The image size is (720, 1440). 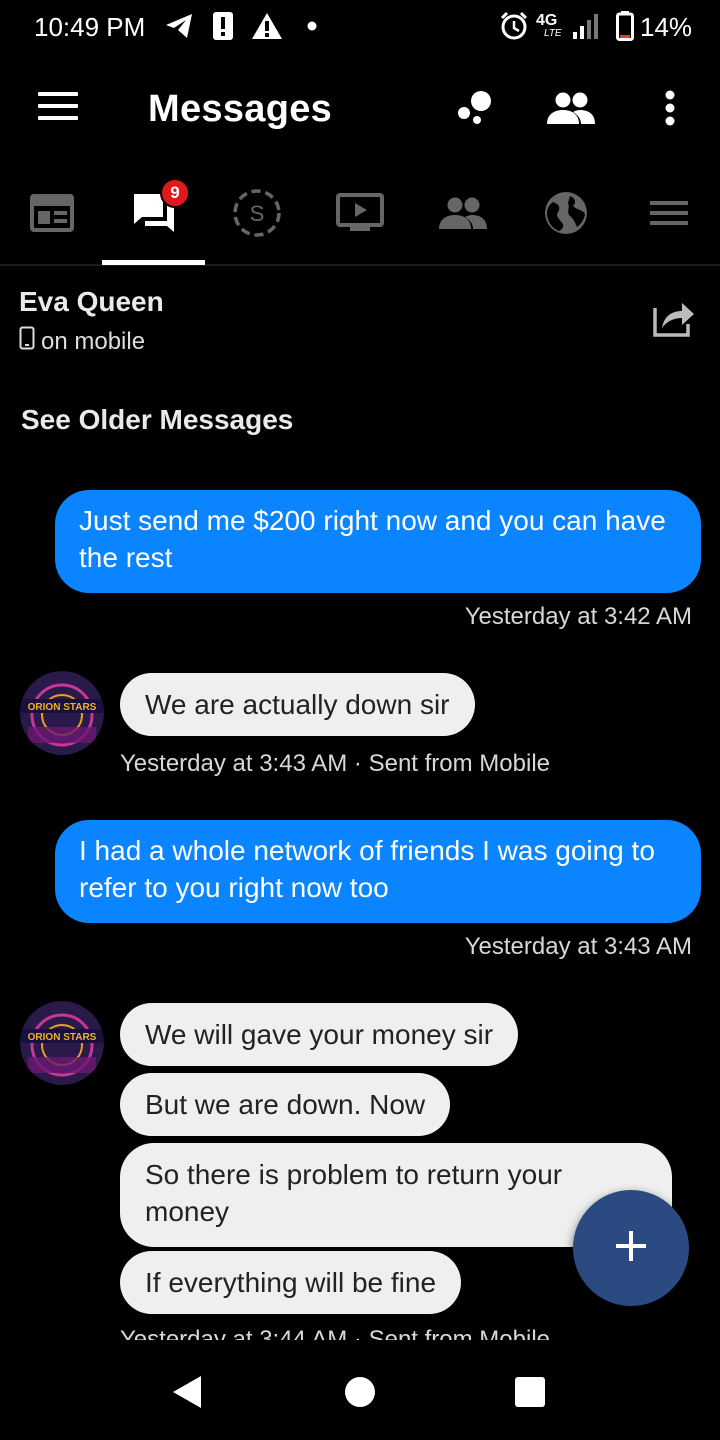 I want to click on network-label: 4G, so click(x=547, y=20).